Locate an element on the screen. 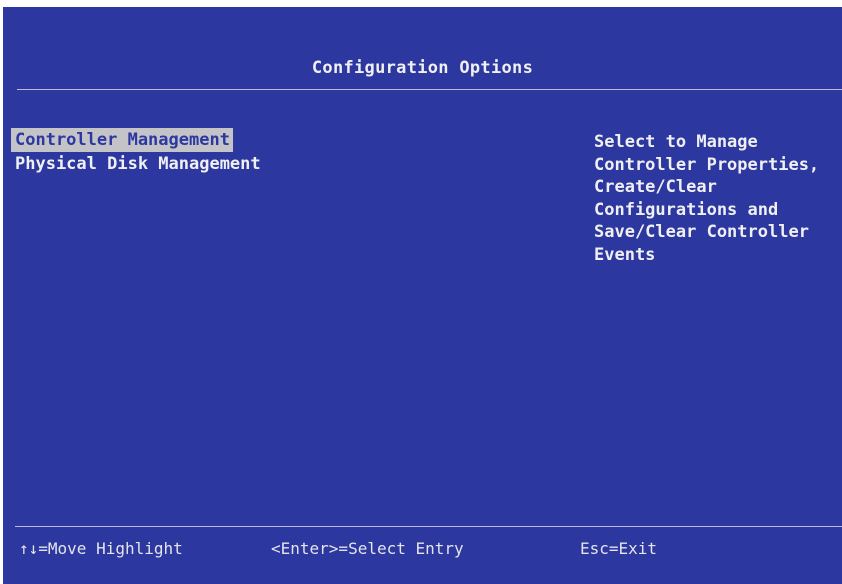 The width and height of the screenshot is (842, 584). page-title: Configuration Options is located at coordinates (422, 68).